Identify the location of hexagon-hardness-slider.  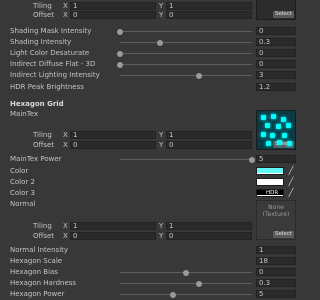
(186, 283).